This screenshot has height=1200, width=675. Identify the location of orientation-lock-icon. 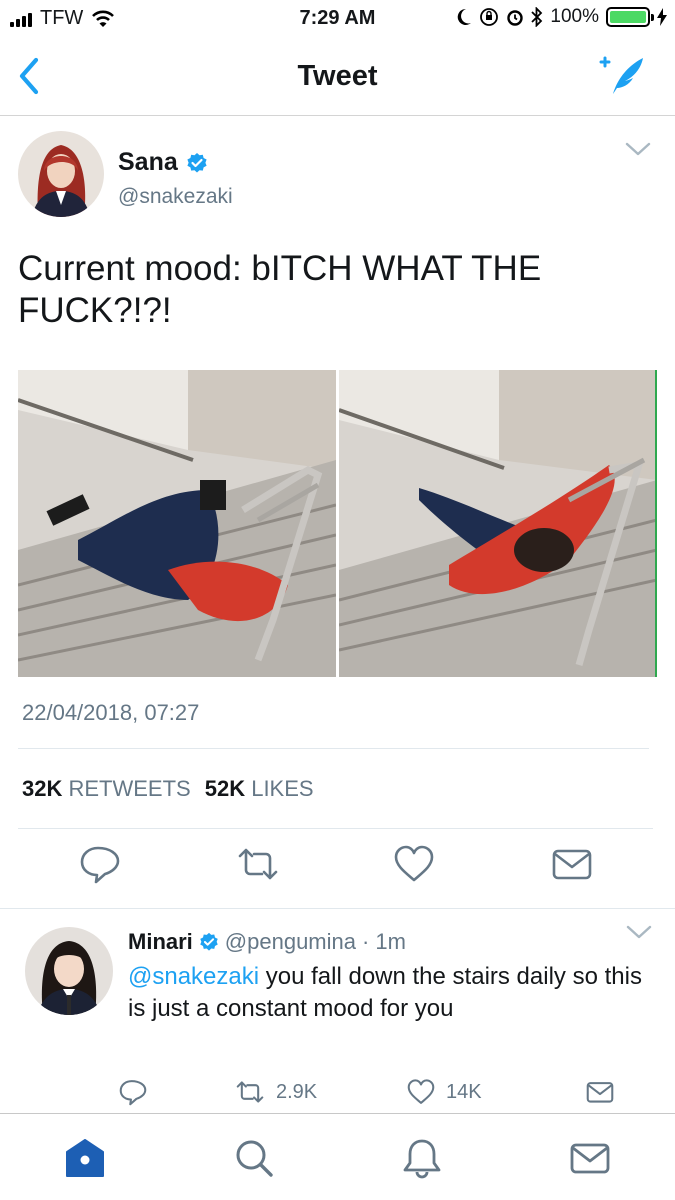
(489, 17).